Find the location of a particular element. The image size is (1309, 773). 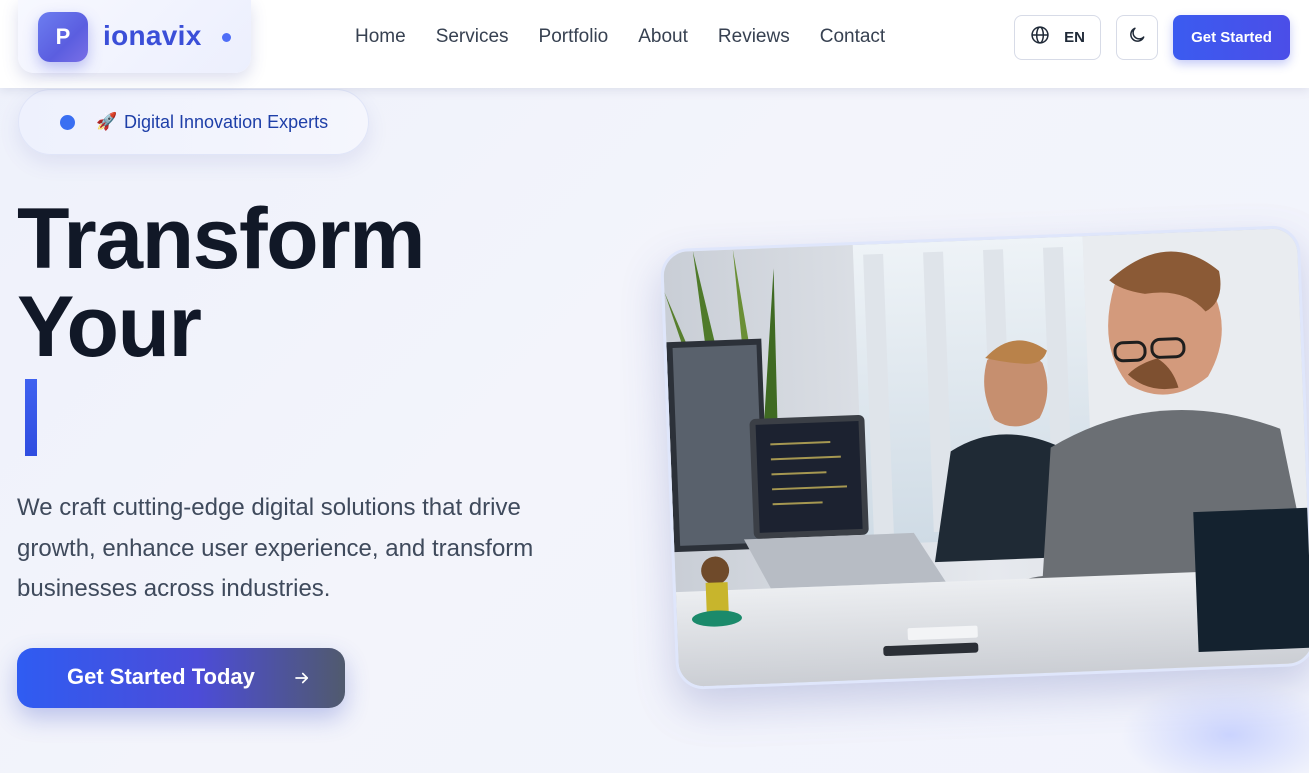

nav-item-home: Home is located at coordinates (380, 37).